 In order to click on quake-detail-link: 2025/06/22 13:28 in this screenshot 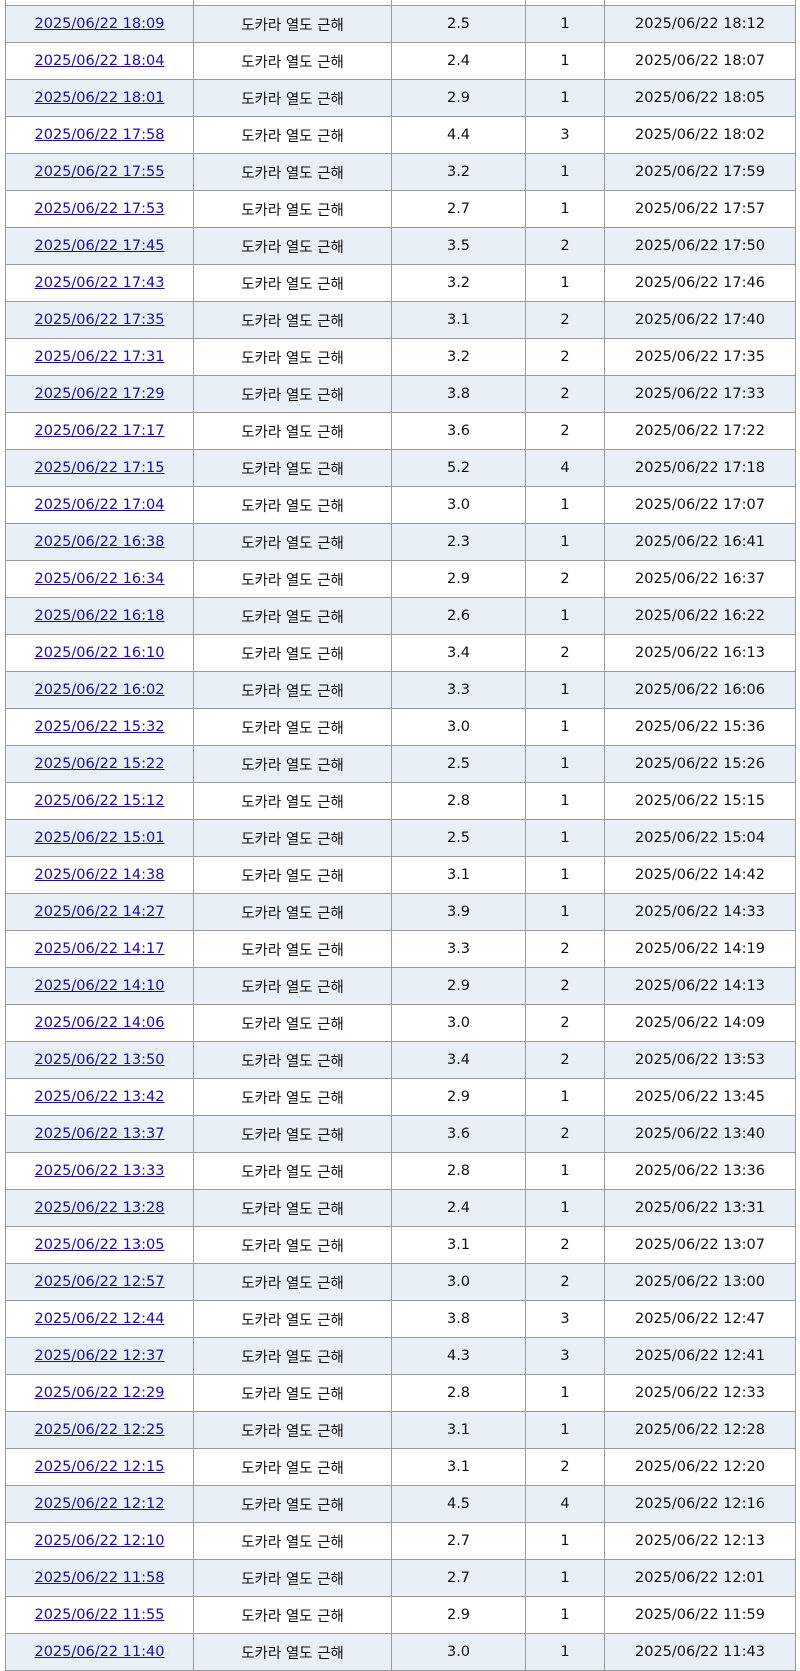, I will do `click(100, 1208)`.